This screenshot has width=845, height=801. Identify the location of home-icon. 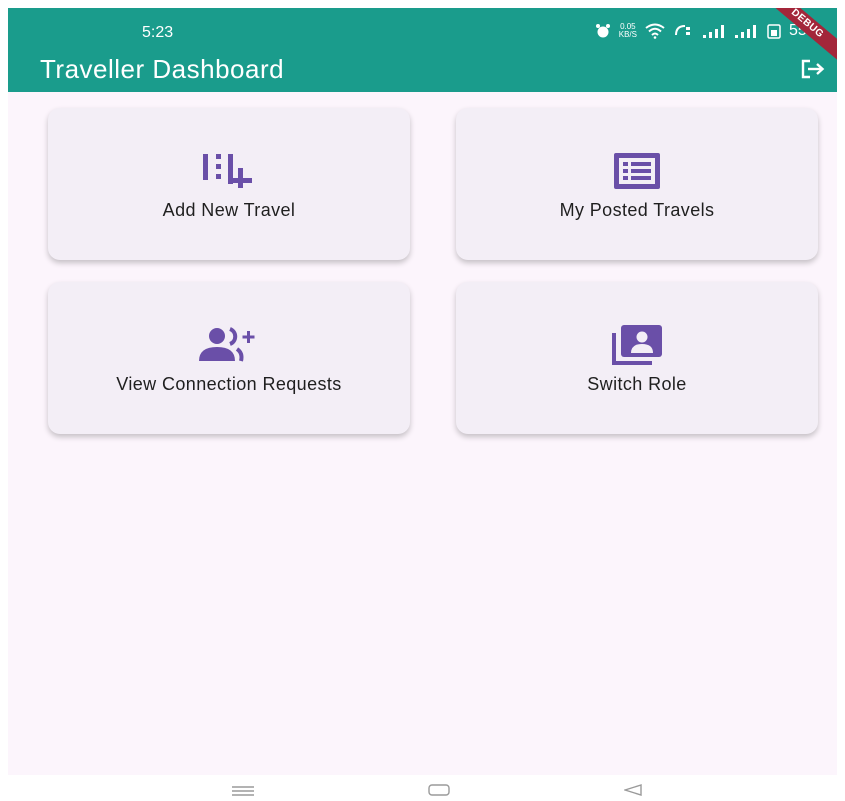
(439, 790).